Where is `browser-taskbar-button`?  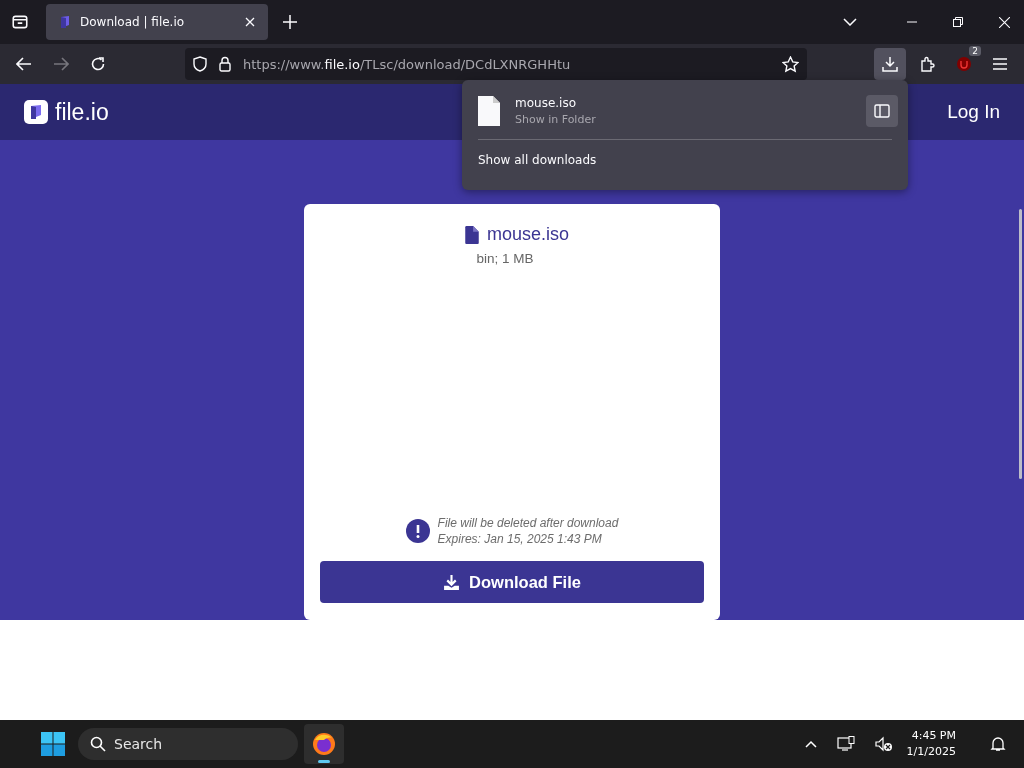
browser-taskbar-button is located at coordinates (324, 744).